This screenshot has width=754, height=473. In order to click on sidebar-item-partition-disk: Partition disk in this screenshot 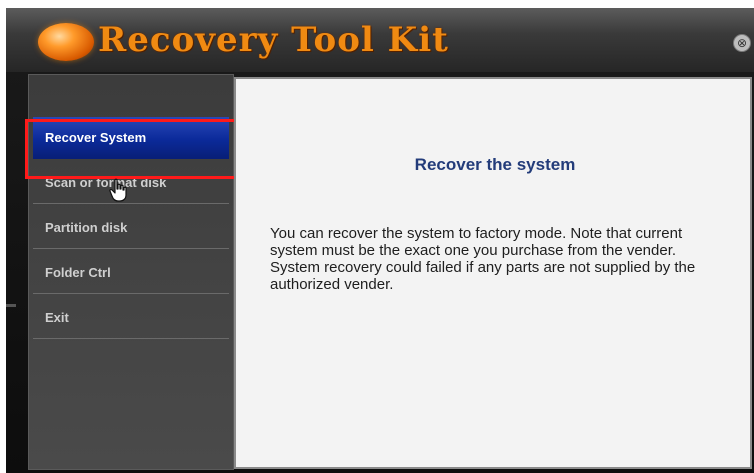, I will do `click(131, 228)`.